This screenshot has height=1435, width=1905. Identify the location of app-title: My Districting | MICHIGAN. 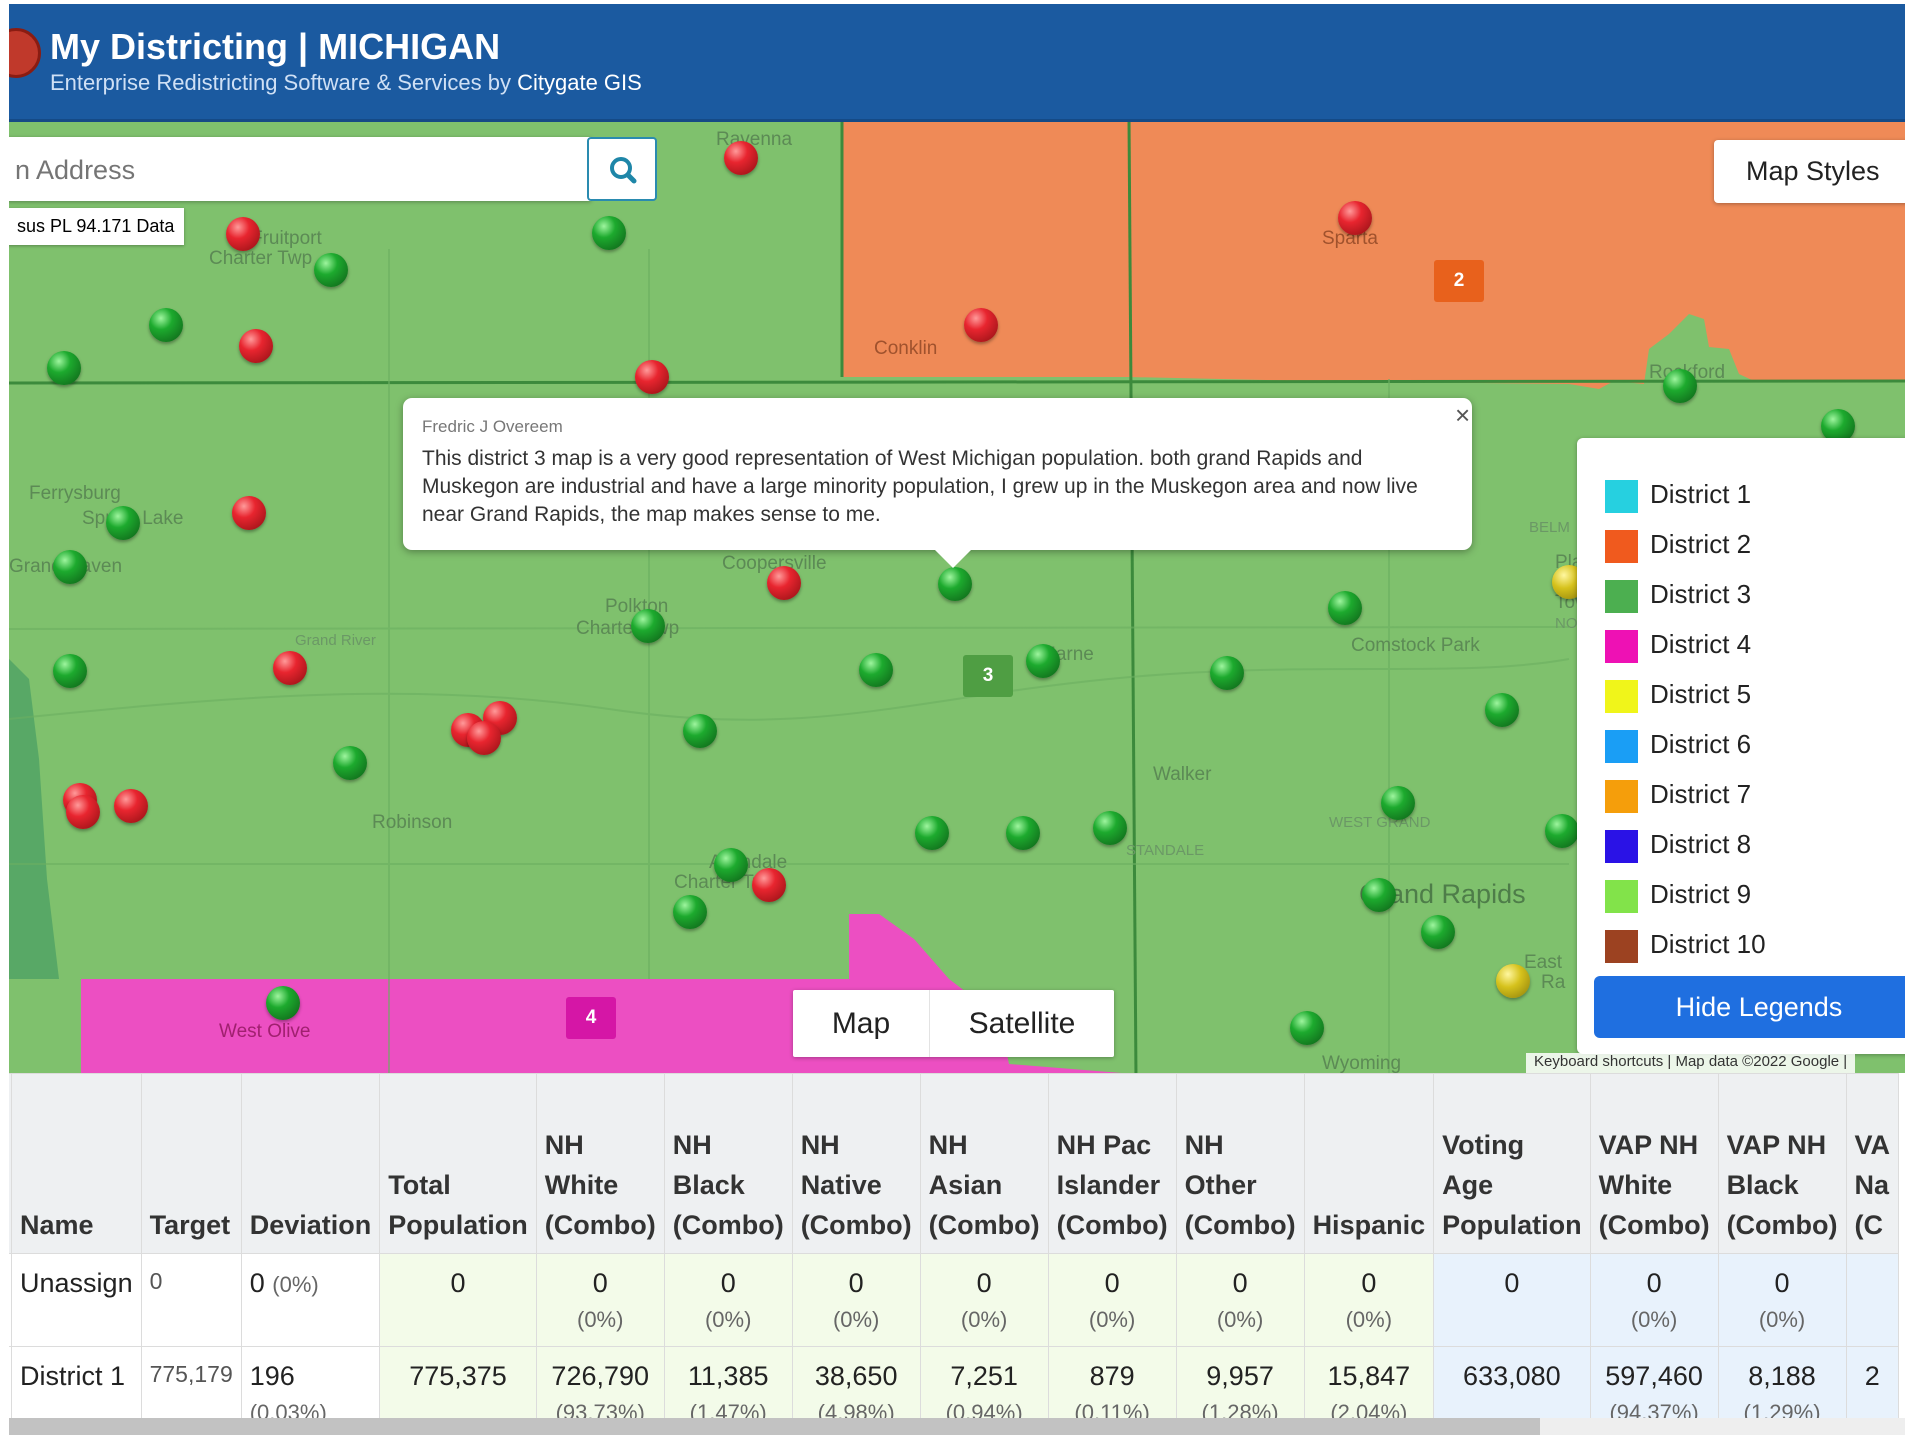
(275, 46).